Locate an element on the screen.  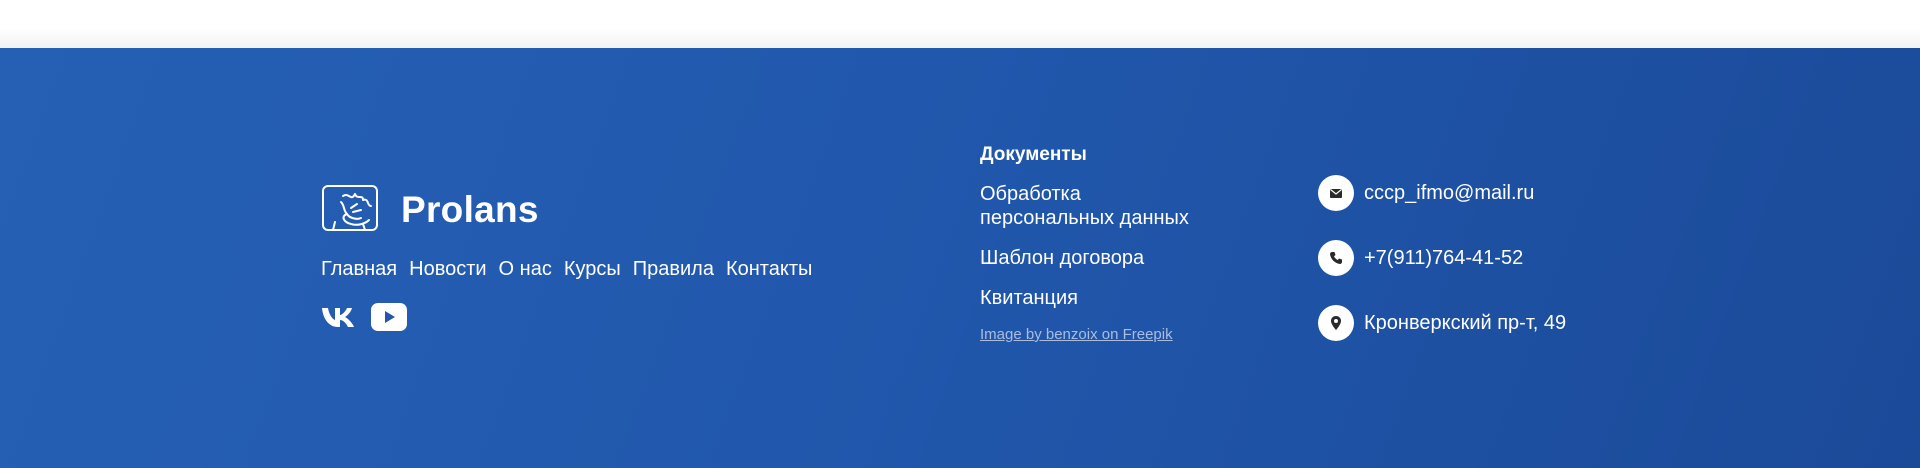
vk-icon is located at coordinates (338, 317).